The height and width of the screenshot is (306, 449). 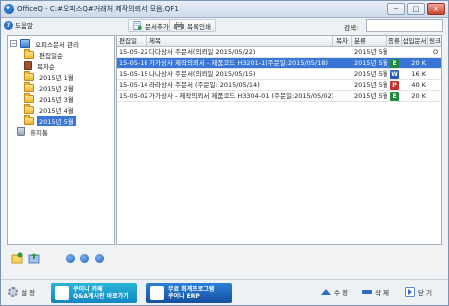 I want to click on new-folder-icon, so click(x=17, y=258).